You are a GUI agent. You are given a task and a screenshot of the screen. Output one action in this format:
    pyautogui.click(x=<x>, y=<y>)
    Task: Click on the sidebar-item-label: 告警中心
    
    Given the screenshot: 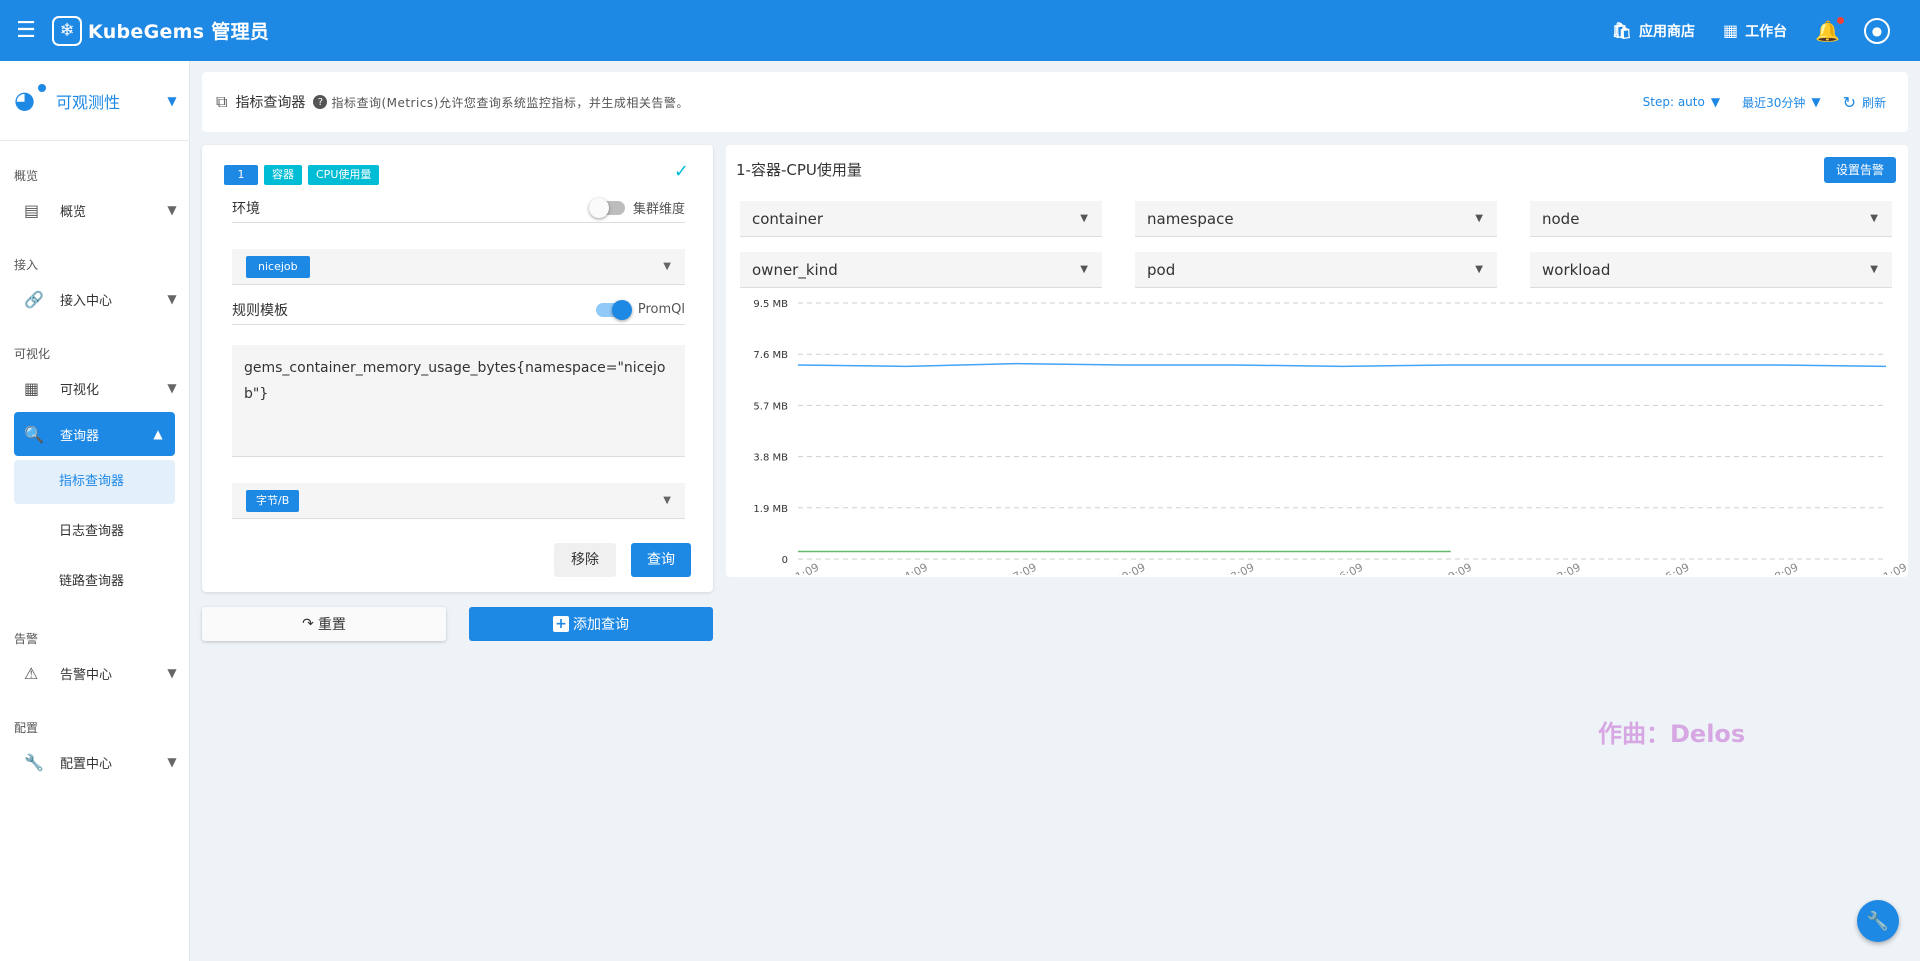 What is the action you would take?
    pyautogui.click(x=86, y=675)
    